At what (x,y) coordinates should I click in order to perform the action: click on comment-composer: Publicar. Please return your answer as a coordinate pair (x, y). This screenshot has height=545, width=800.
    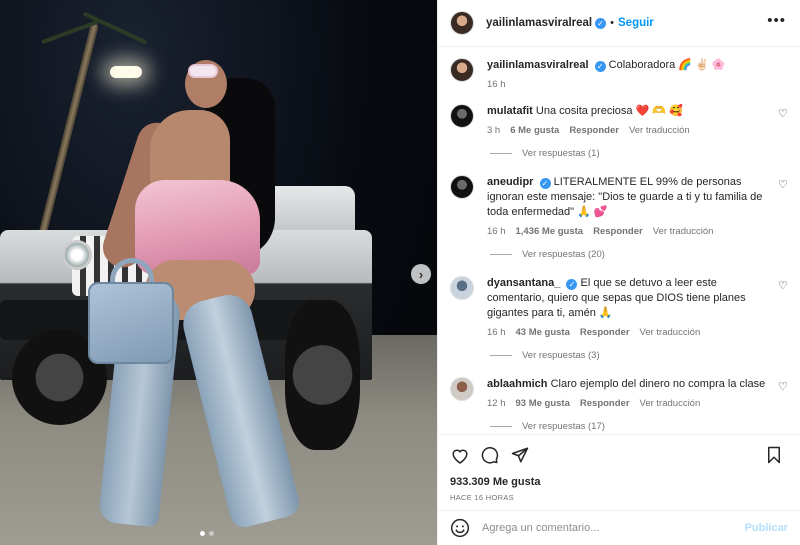
    Looking at the image, I should click on (619, 527).